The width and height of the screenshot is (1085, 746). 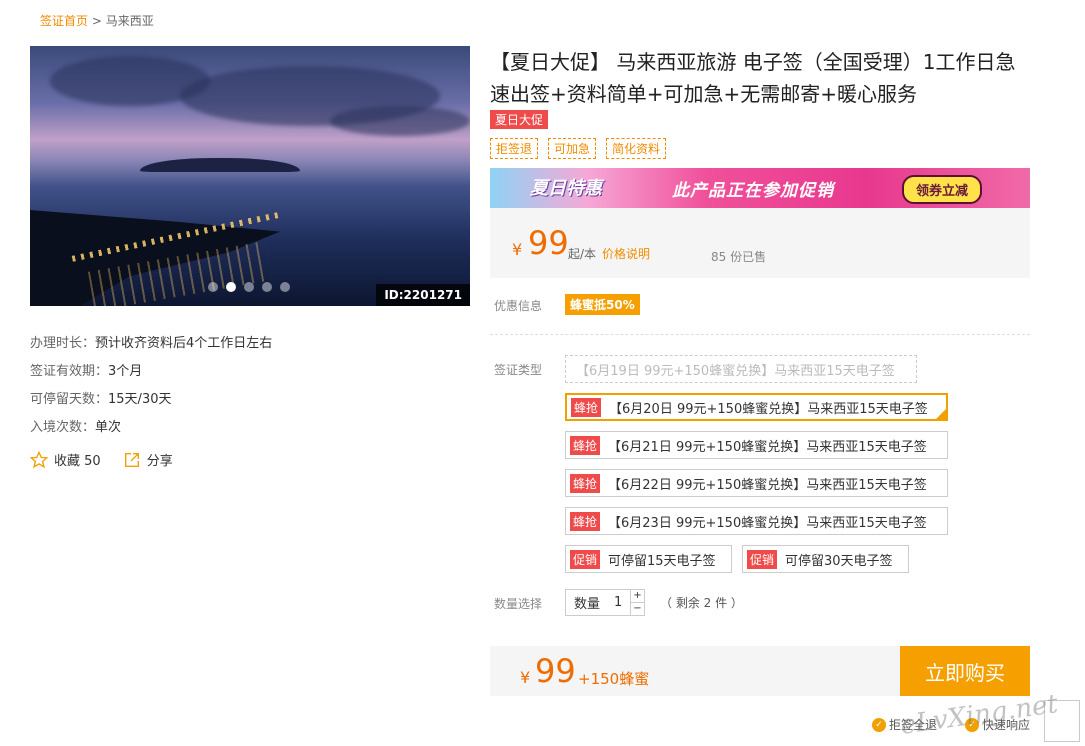 What do you see at coordinates (839, 561) in the screenshot?
I see `visa-option-text: 可停留30天电子签` at bounding box center [839, 561].